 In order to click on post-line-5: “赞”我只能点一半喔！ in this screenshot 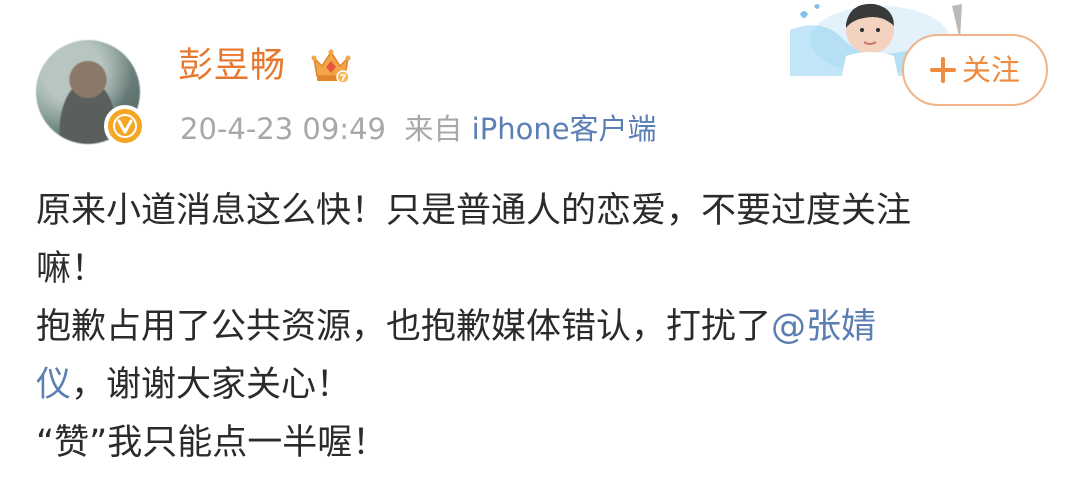, I will do `click(212, 443)`.